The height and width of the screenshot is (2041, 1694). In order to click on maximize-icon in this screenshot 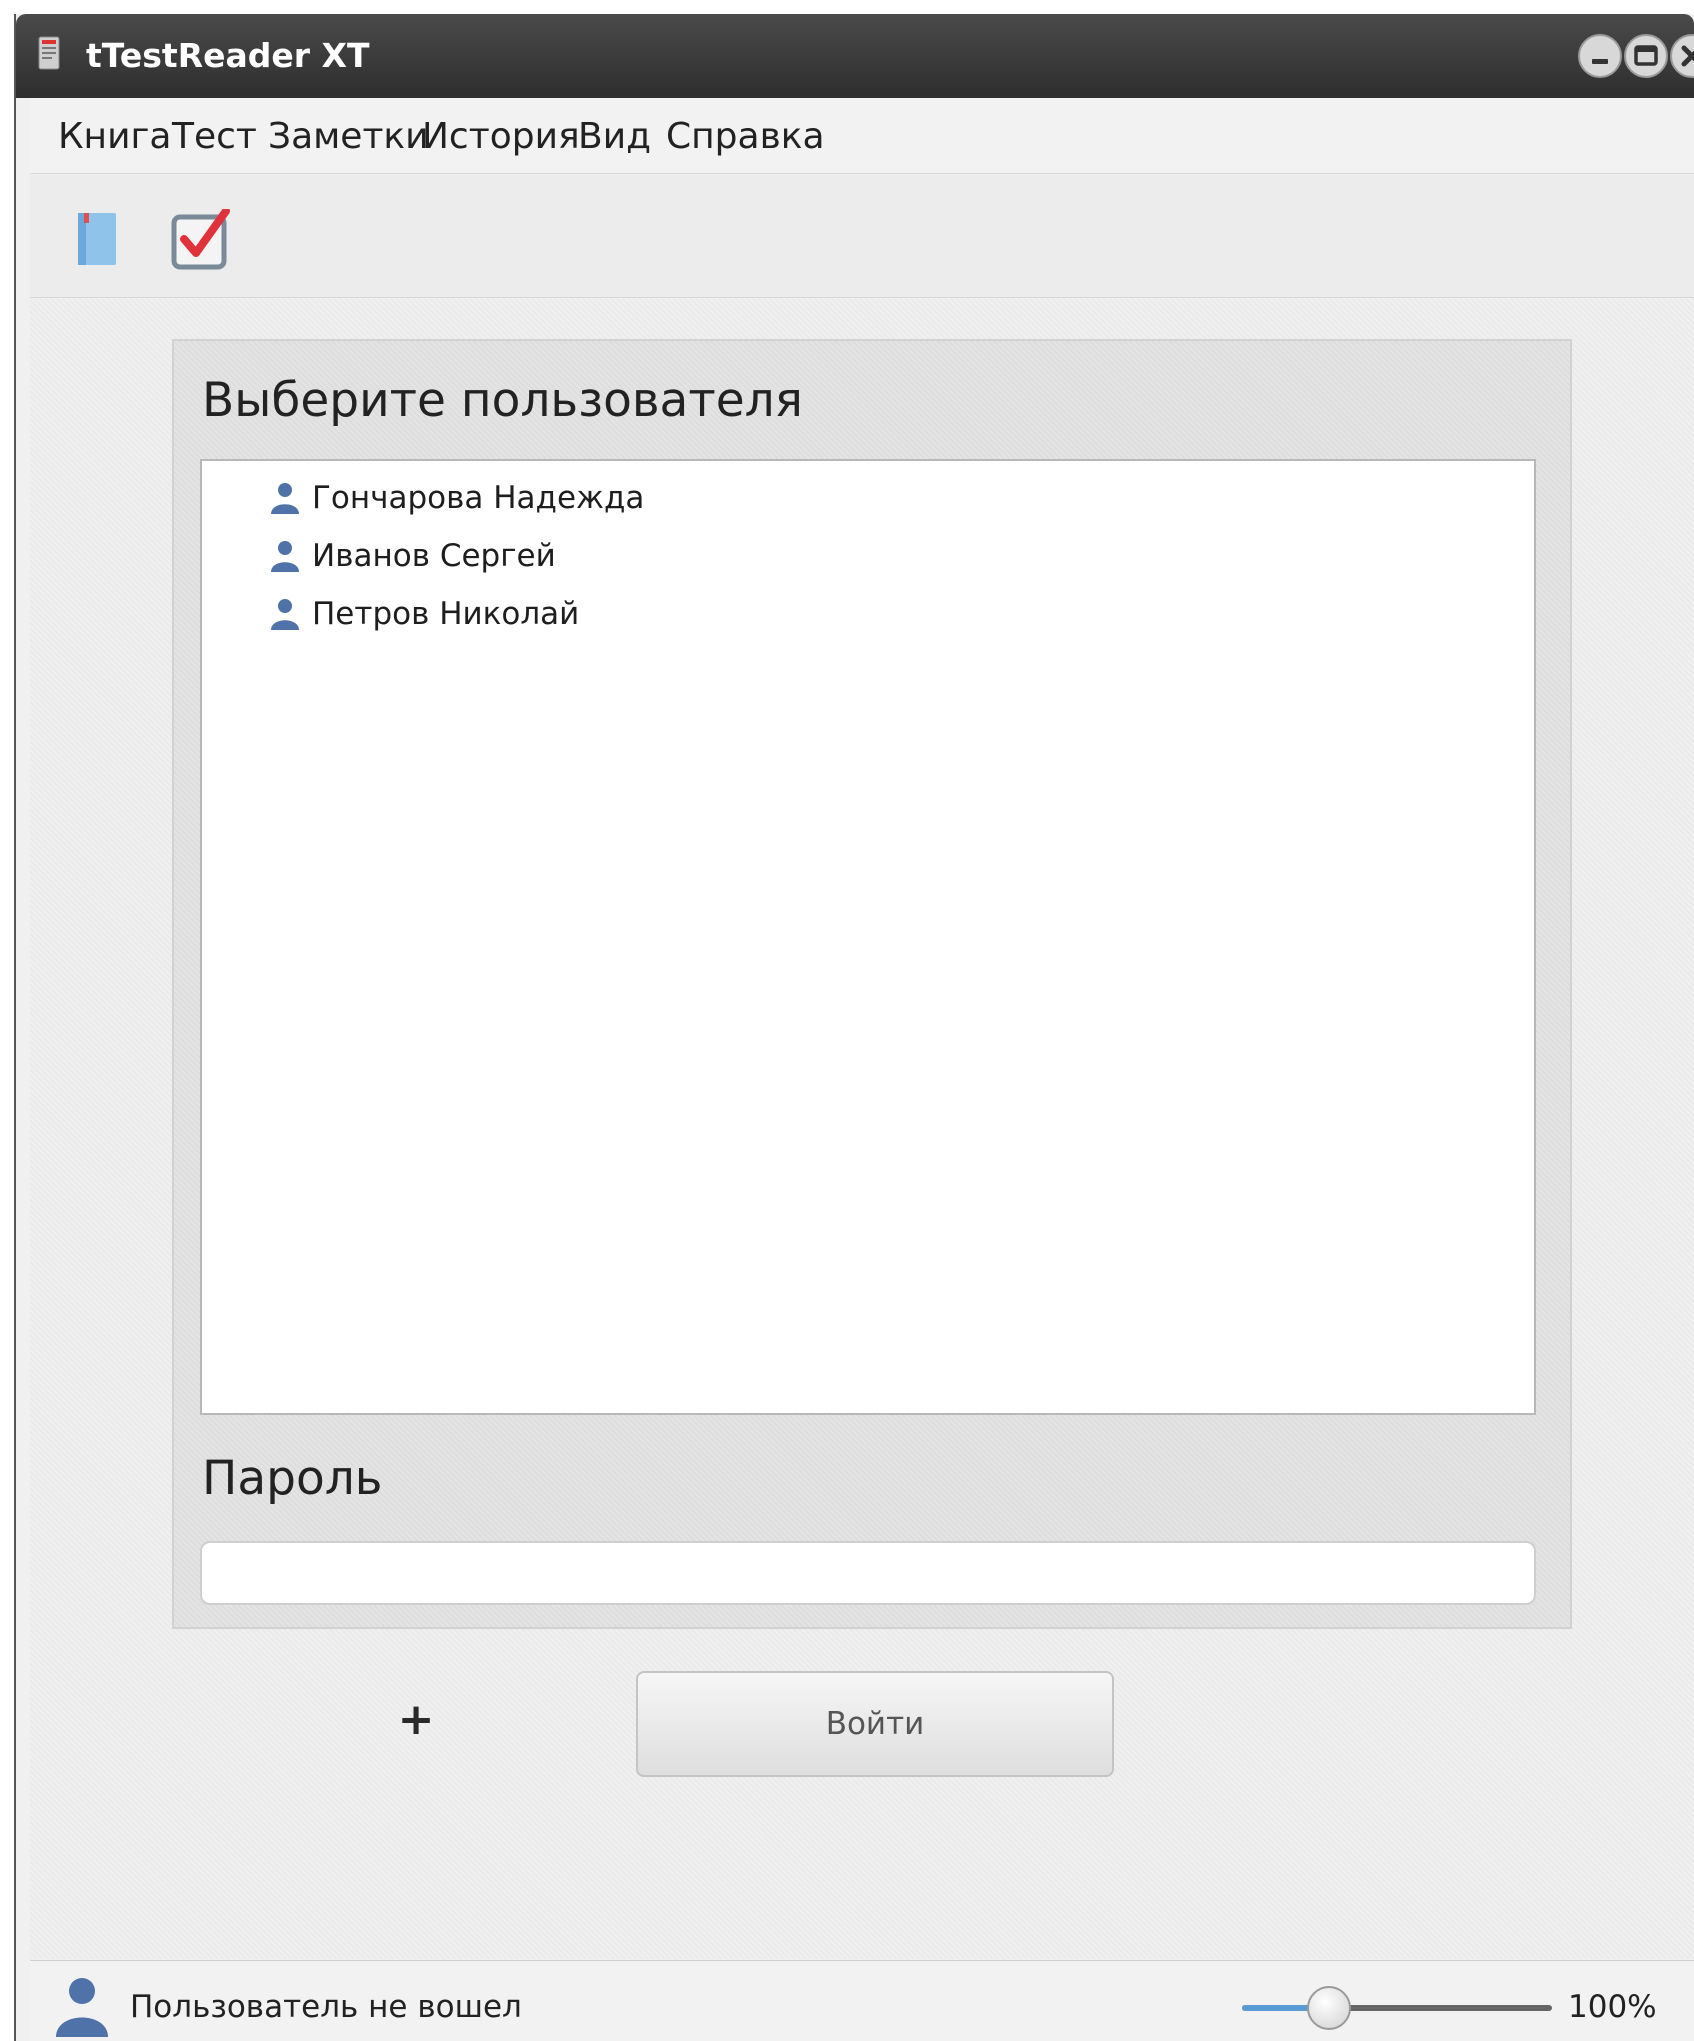, I will do `click(1646, 55)`.